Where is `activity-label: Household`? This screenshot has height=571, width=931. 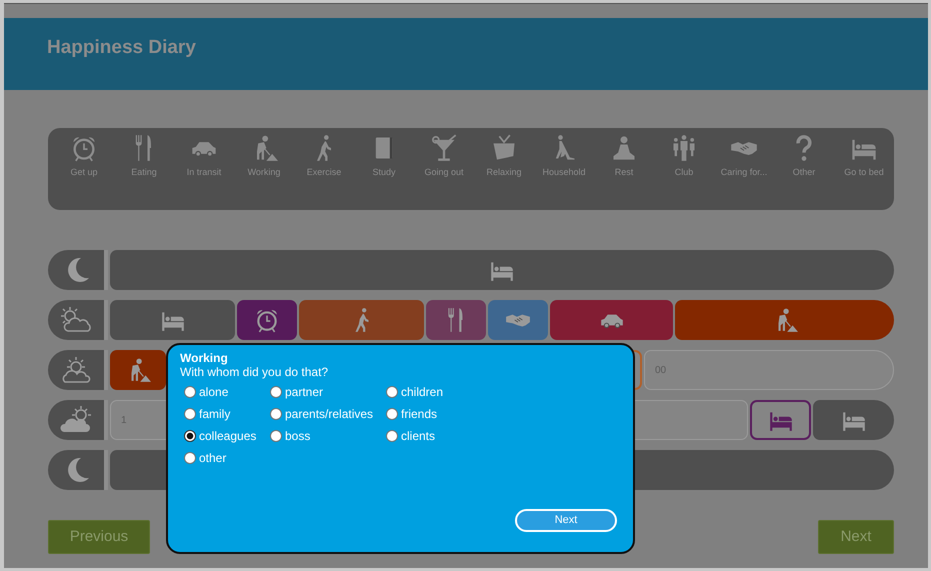 activity-label: Household is located at coordinates (564, 173).